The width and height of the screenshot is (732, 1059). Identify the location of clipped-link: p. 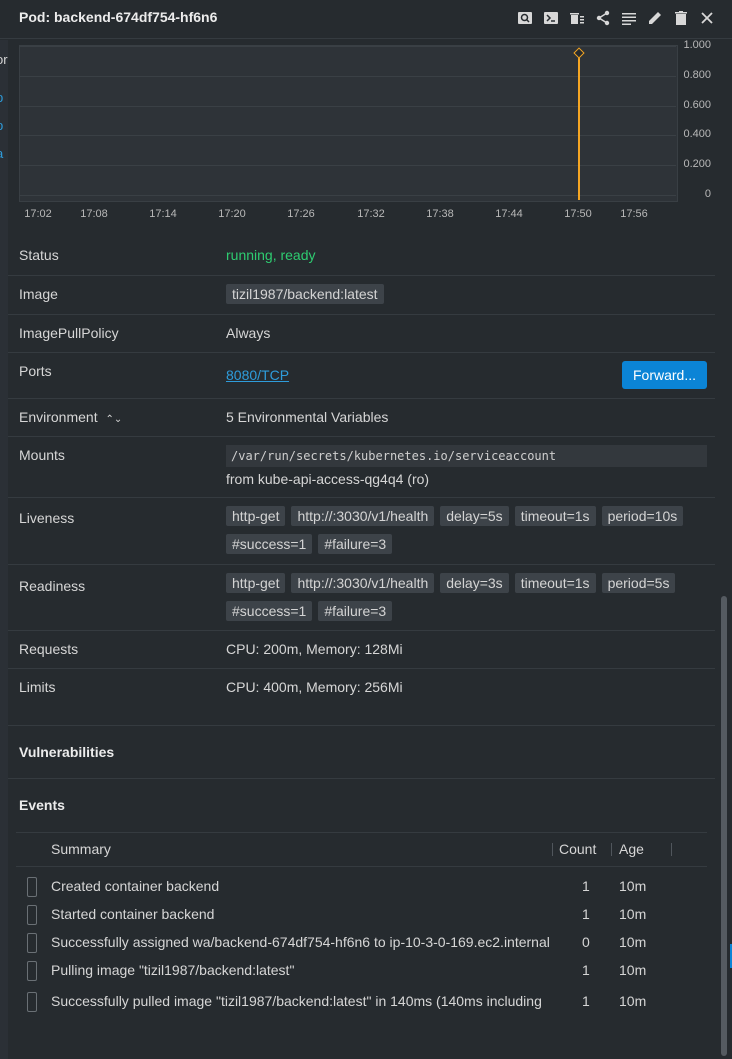
(1, 125).